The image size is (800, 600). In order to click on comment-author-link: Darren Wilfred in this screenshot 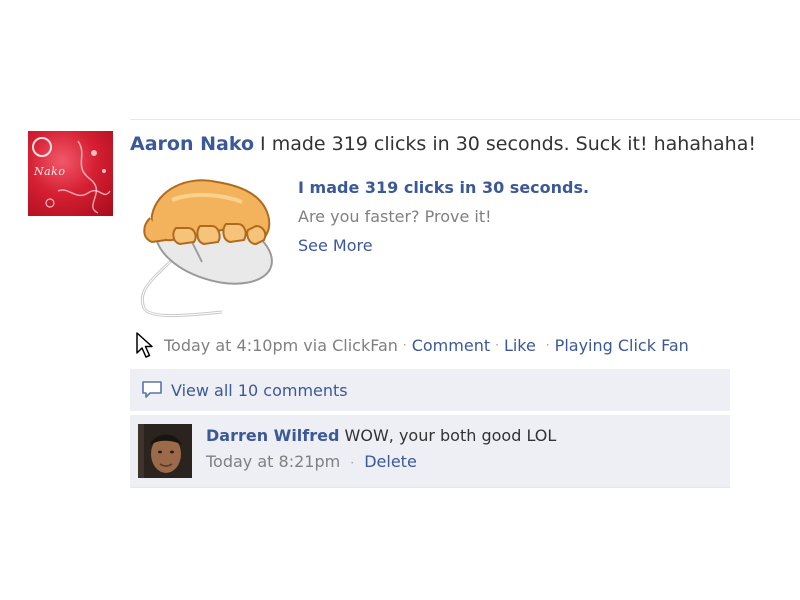, I will do `click(272, 435)`.